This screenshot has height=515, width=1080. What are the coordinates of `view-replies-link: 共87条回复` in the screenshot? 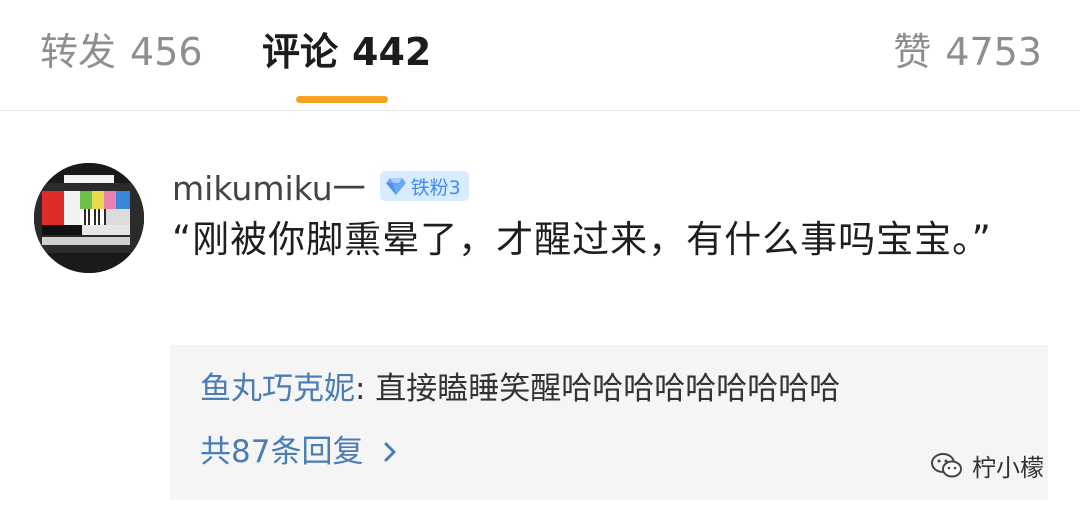 It's located at (301, 452).